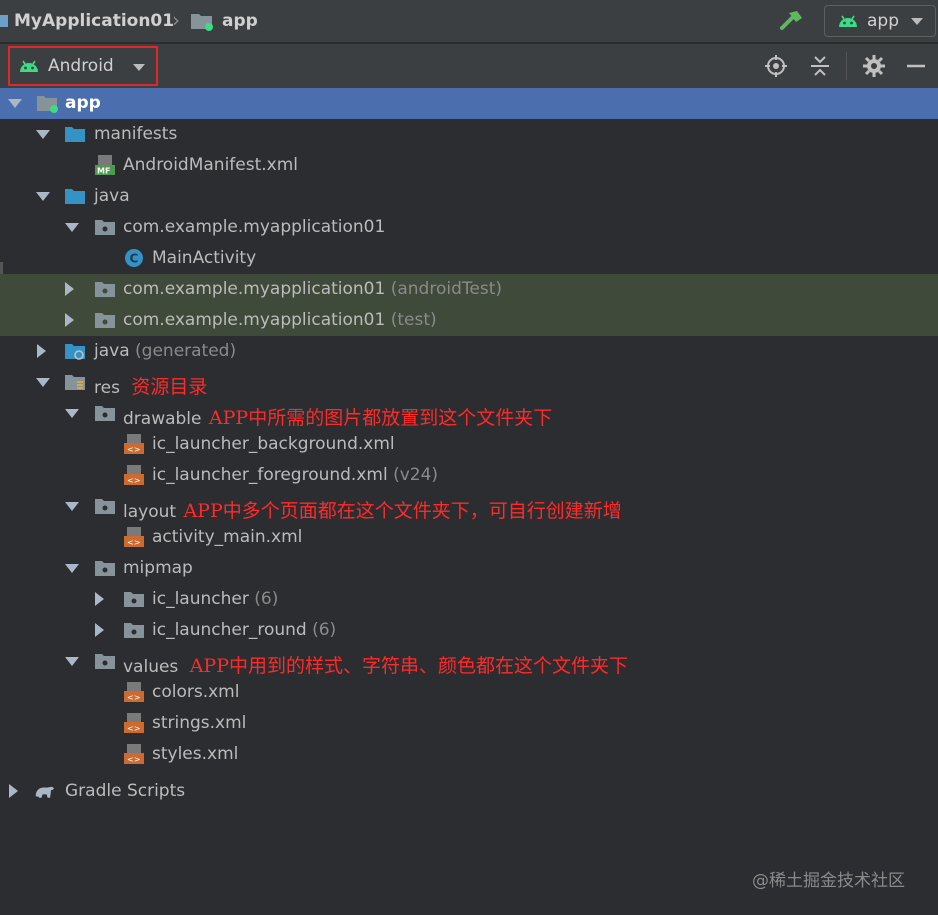  I want to click on tree-item-label: activity_main.xml, so click(227, 537).